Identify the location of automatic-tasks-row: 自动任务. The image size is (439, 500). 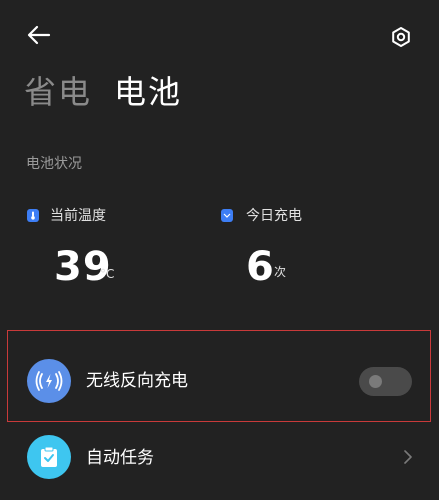
(219, 460).